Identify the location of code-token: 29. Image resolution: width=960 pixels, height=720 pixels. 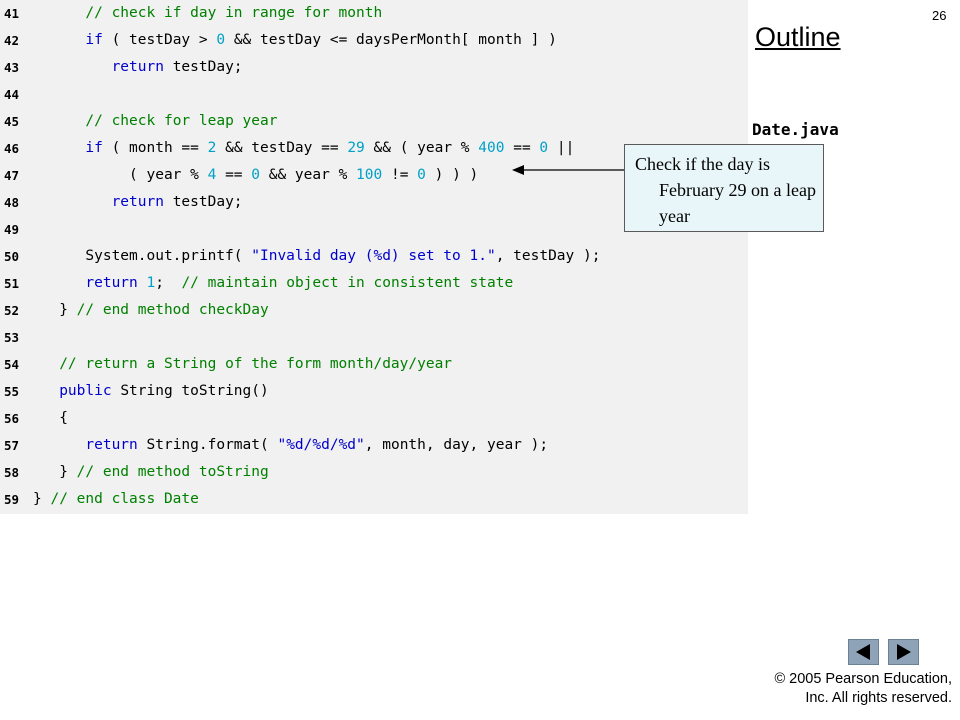
(356, 148).